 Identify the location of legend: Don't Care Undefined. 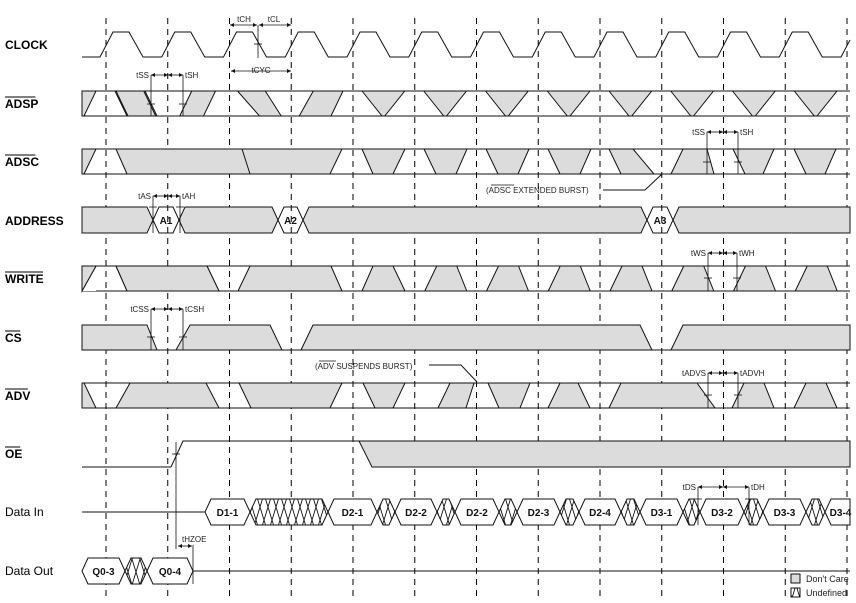
(819, 585).